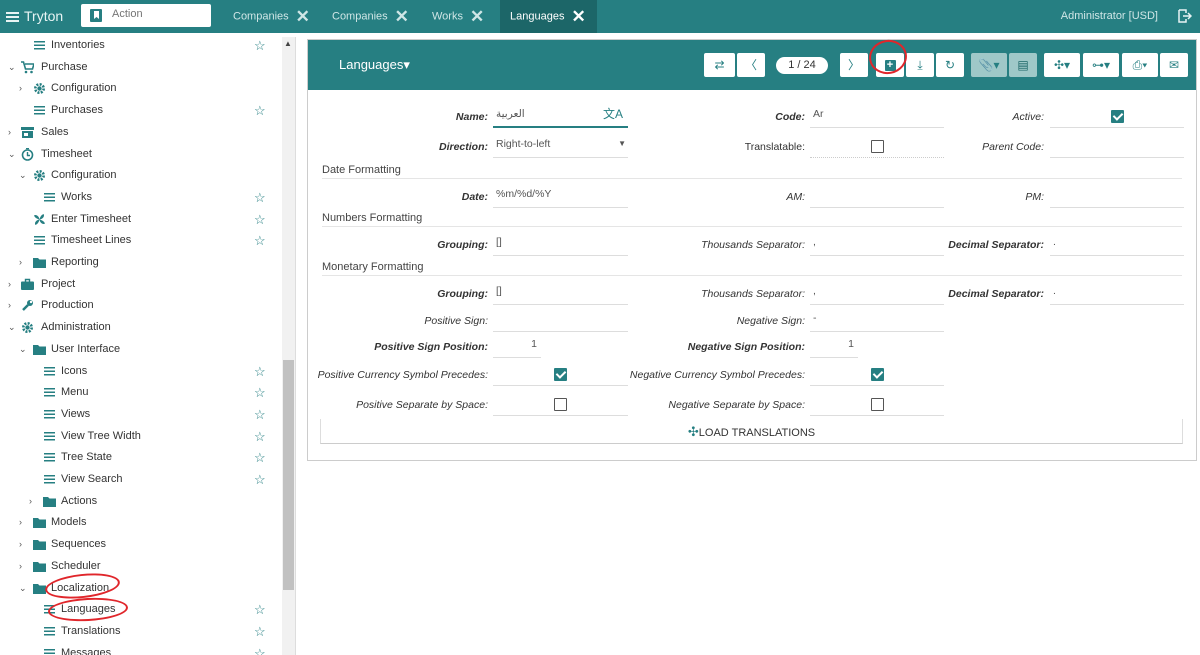 This screenshot has width=1200, height=655. I want to click on sidebar-scrollbar: ▲, so click(288, 346).